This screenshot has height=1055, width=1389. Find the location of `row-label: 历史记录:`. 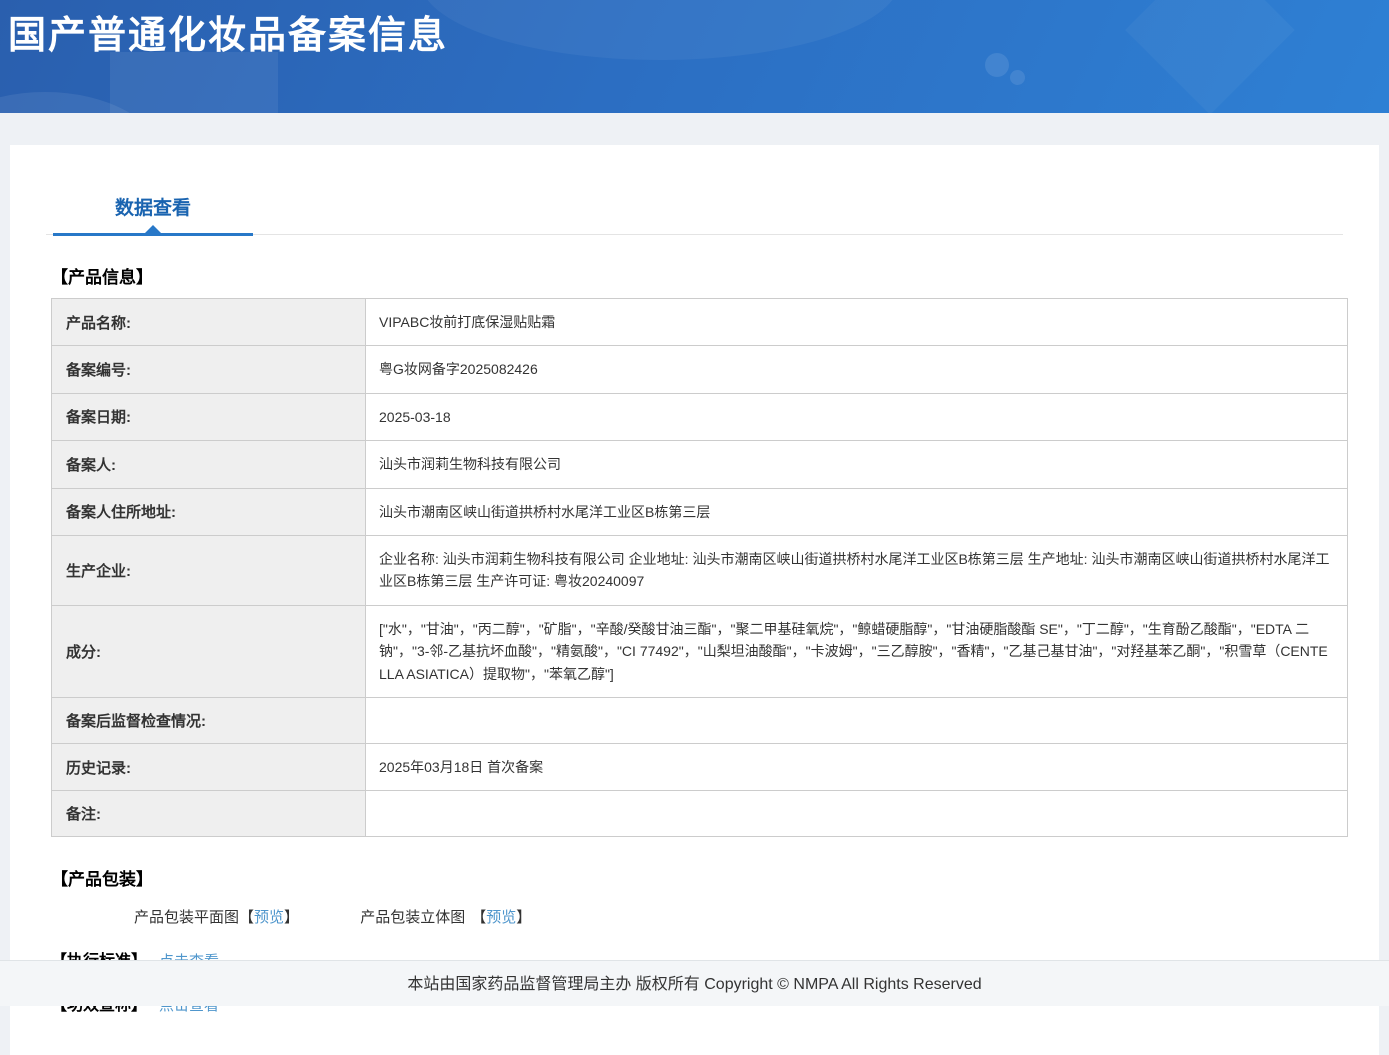

row-label: 历史记录: is located at coordinates (208, 767).